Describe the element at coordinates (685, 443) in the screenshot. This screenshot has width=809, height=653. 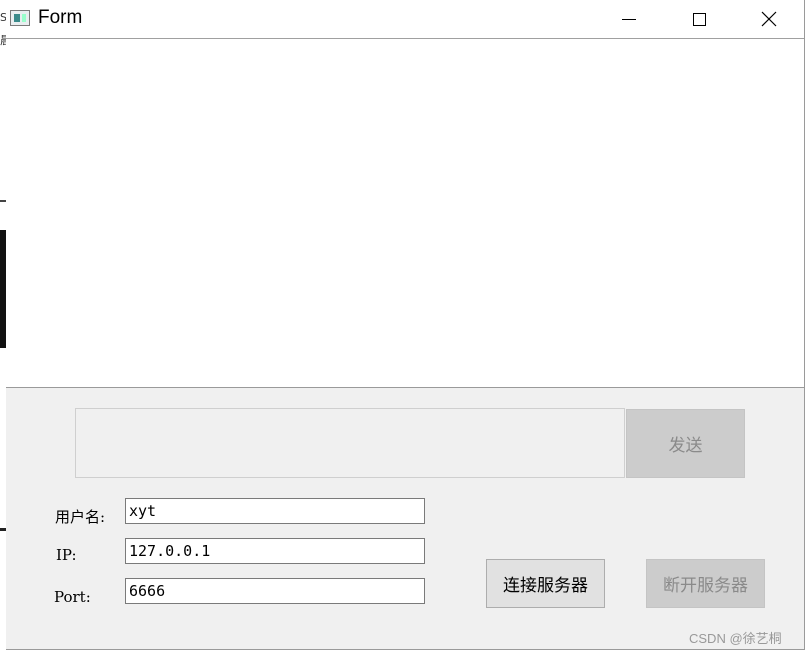
I see `send-button: 发送` at that location.